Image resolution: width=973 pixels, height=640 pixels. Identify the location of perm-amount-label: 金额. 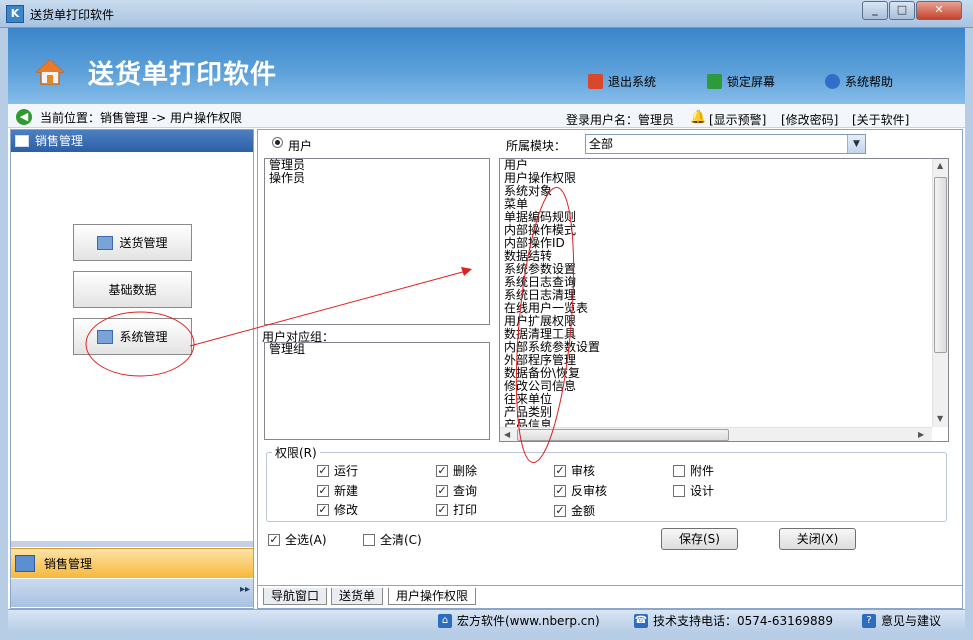
(583, 511).